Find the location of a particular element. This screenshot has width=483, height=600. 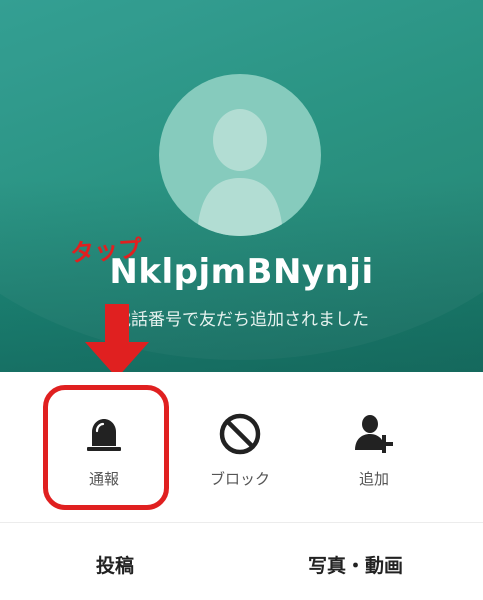

tap-annotation: タップ is located at coordinates (106, 251).